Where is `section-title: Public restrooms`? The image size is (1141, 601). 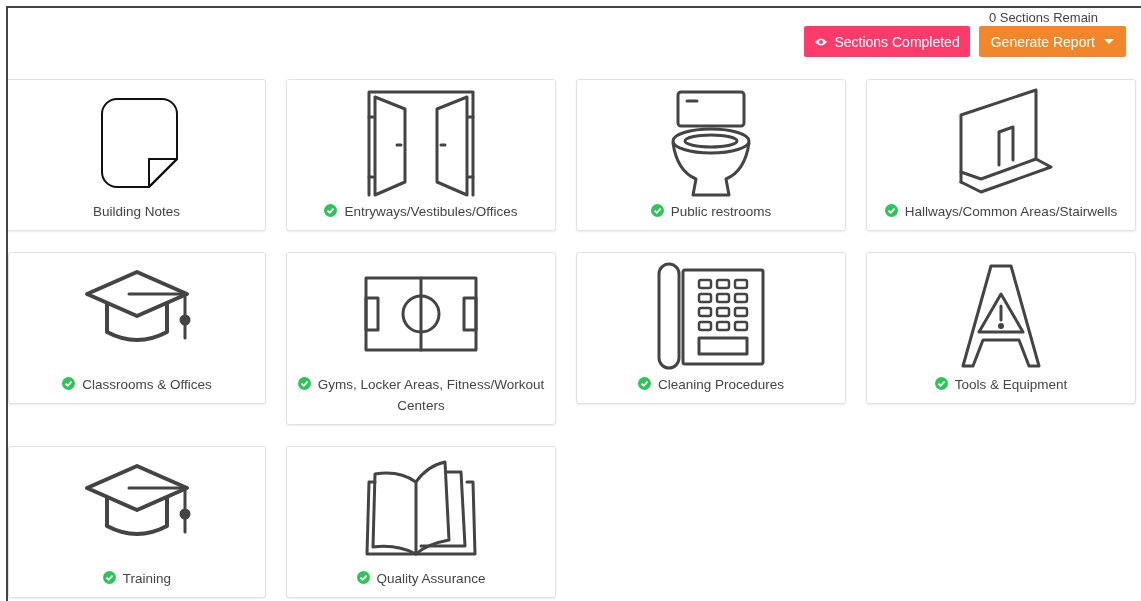
section-title: Public restrooms is located at coordinates (721, 211).